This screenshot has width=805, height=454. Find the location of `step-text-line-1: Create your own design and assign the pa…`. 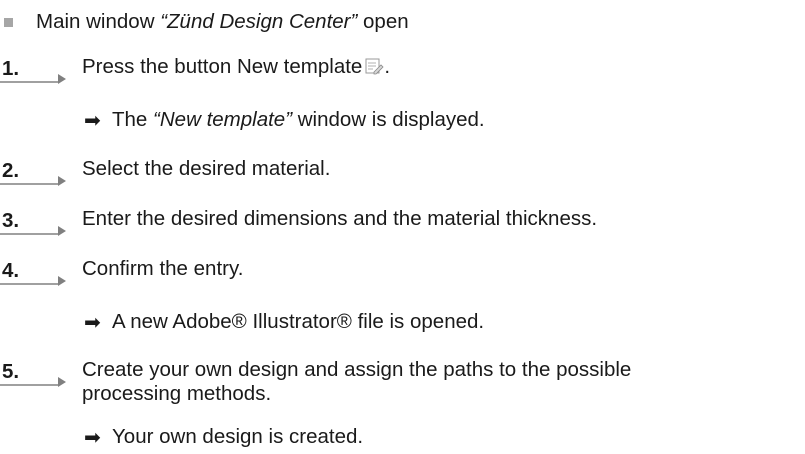

step-text-line-1: Create your own design and assign the pa… is located at coordinates (357, 369).